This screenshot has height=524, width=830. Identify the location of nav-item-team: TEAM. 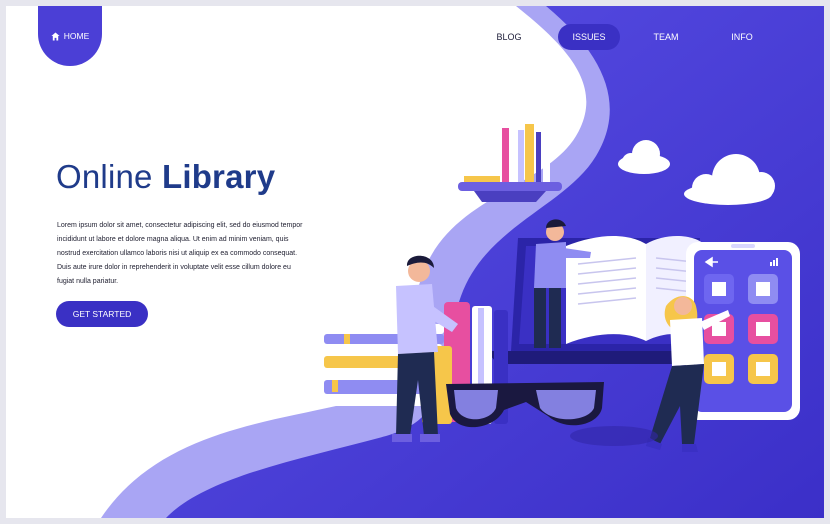
(666, 37).